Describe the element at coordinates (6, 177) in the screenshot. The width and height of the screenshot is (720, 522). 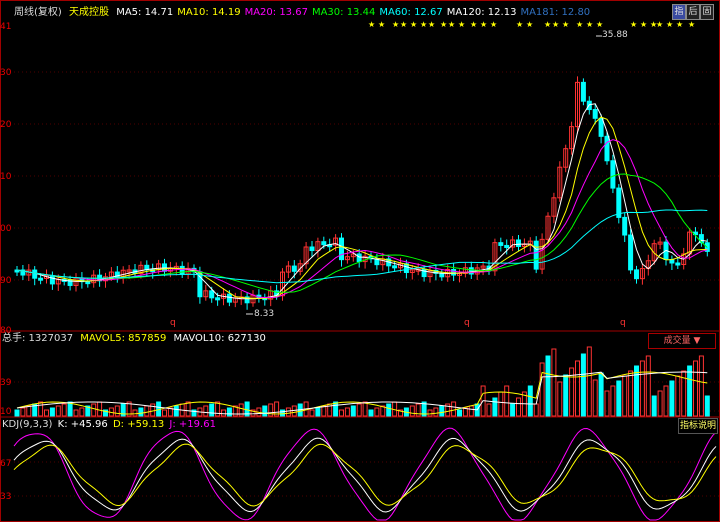
I see `price-tick: 10` at that location.